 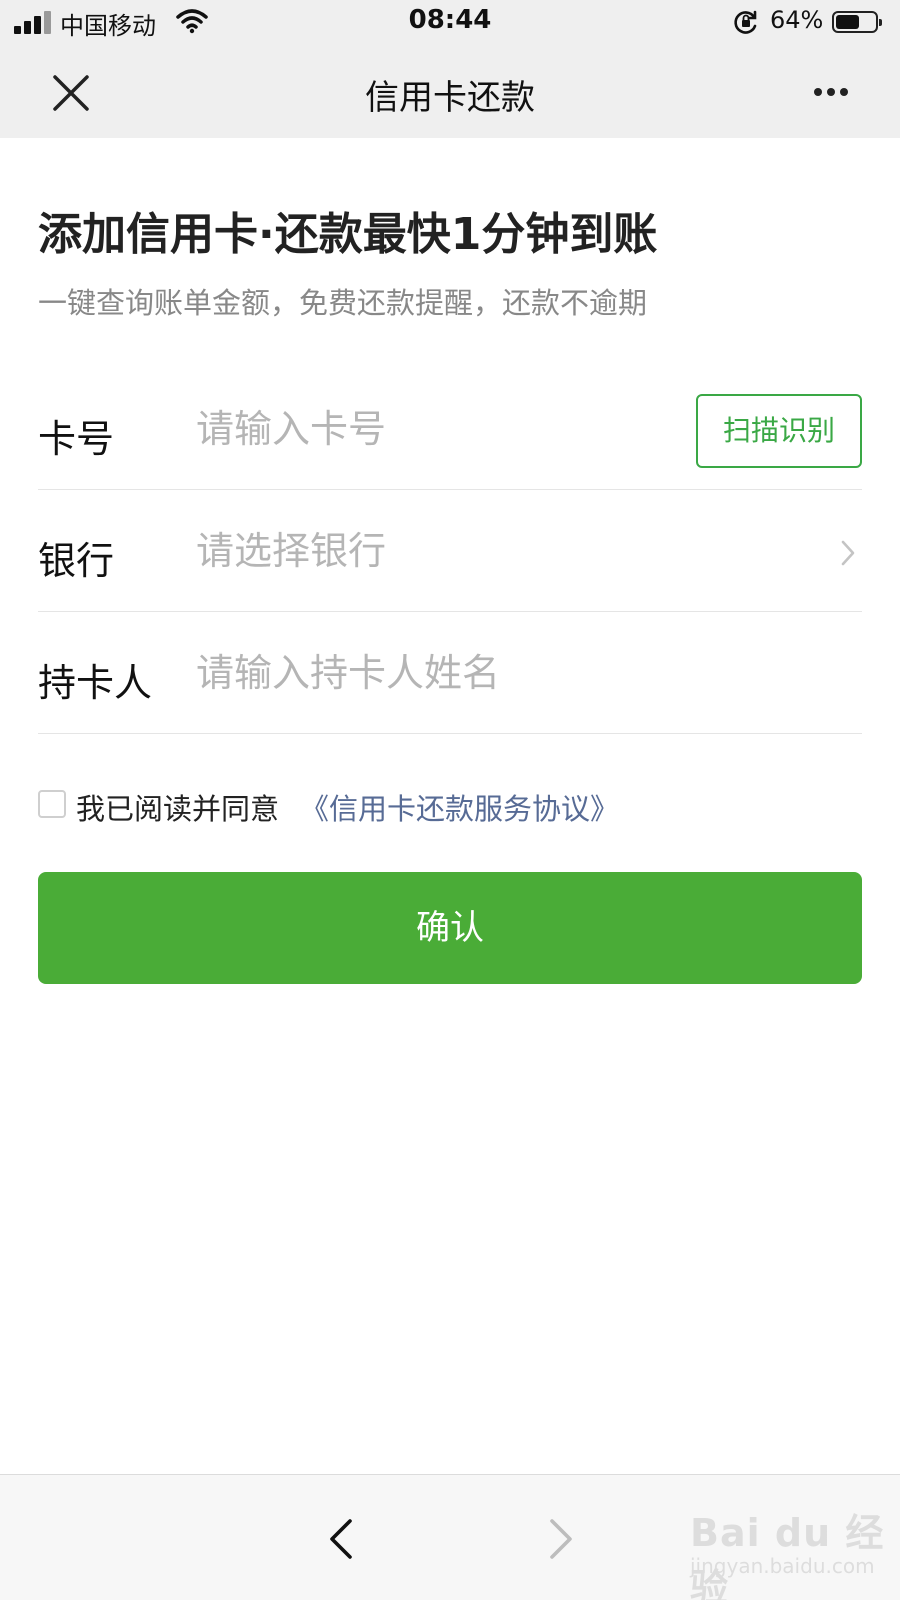 I want to click on more-icon, so click(x=830, y=92).